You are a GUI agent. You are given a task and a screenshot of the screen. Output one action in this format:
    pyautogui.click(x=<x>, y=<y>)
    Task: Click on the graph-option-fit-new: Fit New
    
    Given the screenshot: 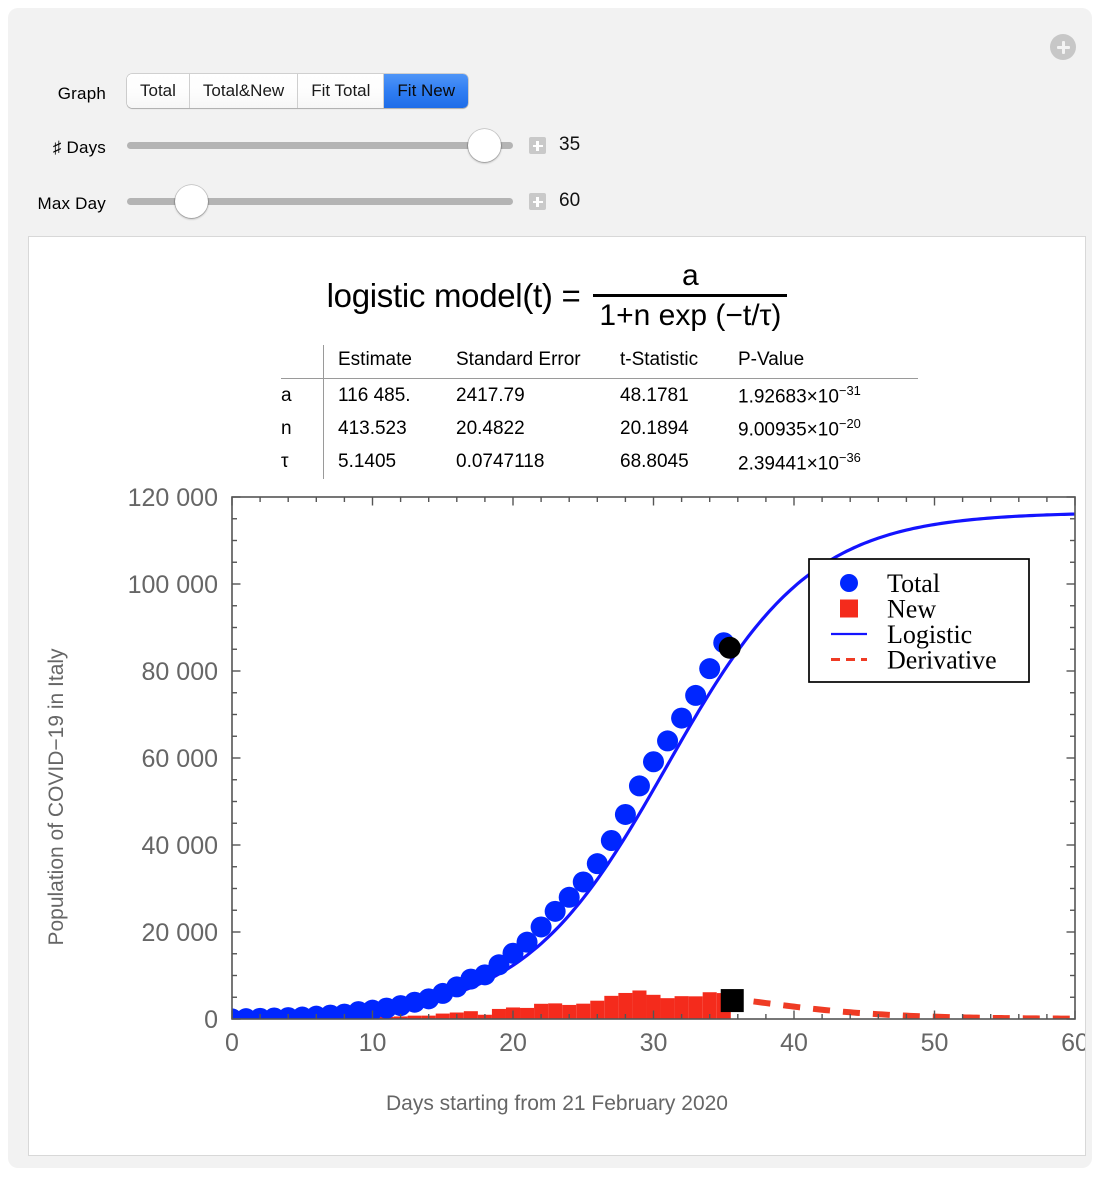 What is the action you would take?
    pyautogui.click(x=426, y=91)
    